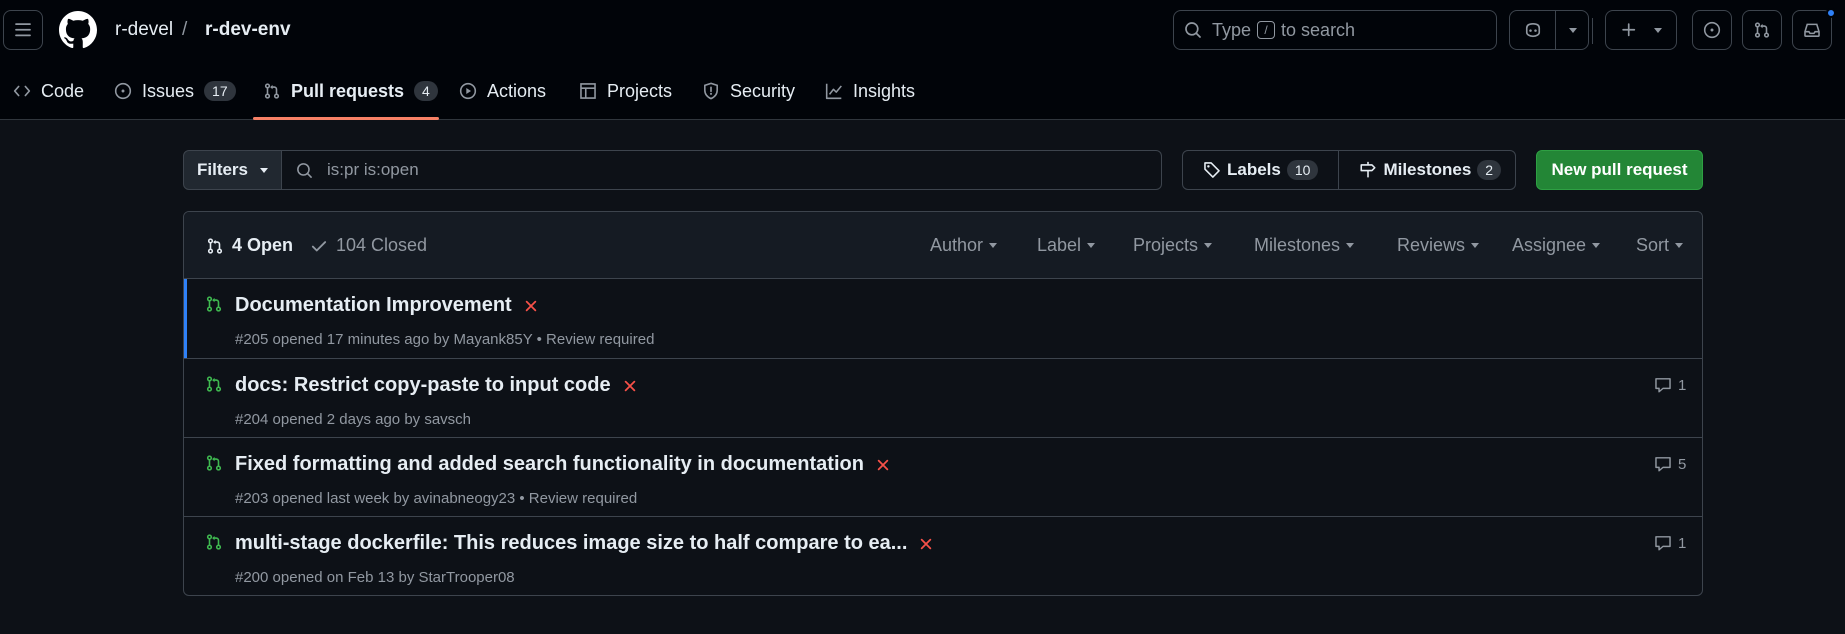  What do you see at coordinates (214, 304) in the screenshot?
I see `open-pull-request-icon` at bounding box center [214, 304].